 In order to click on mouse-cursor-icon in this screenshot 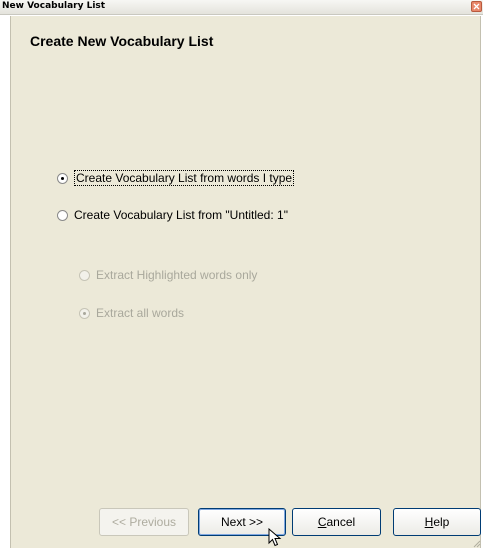, I will do `click(275, 537)`.